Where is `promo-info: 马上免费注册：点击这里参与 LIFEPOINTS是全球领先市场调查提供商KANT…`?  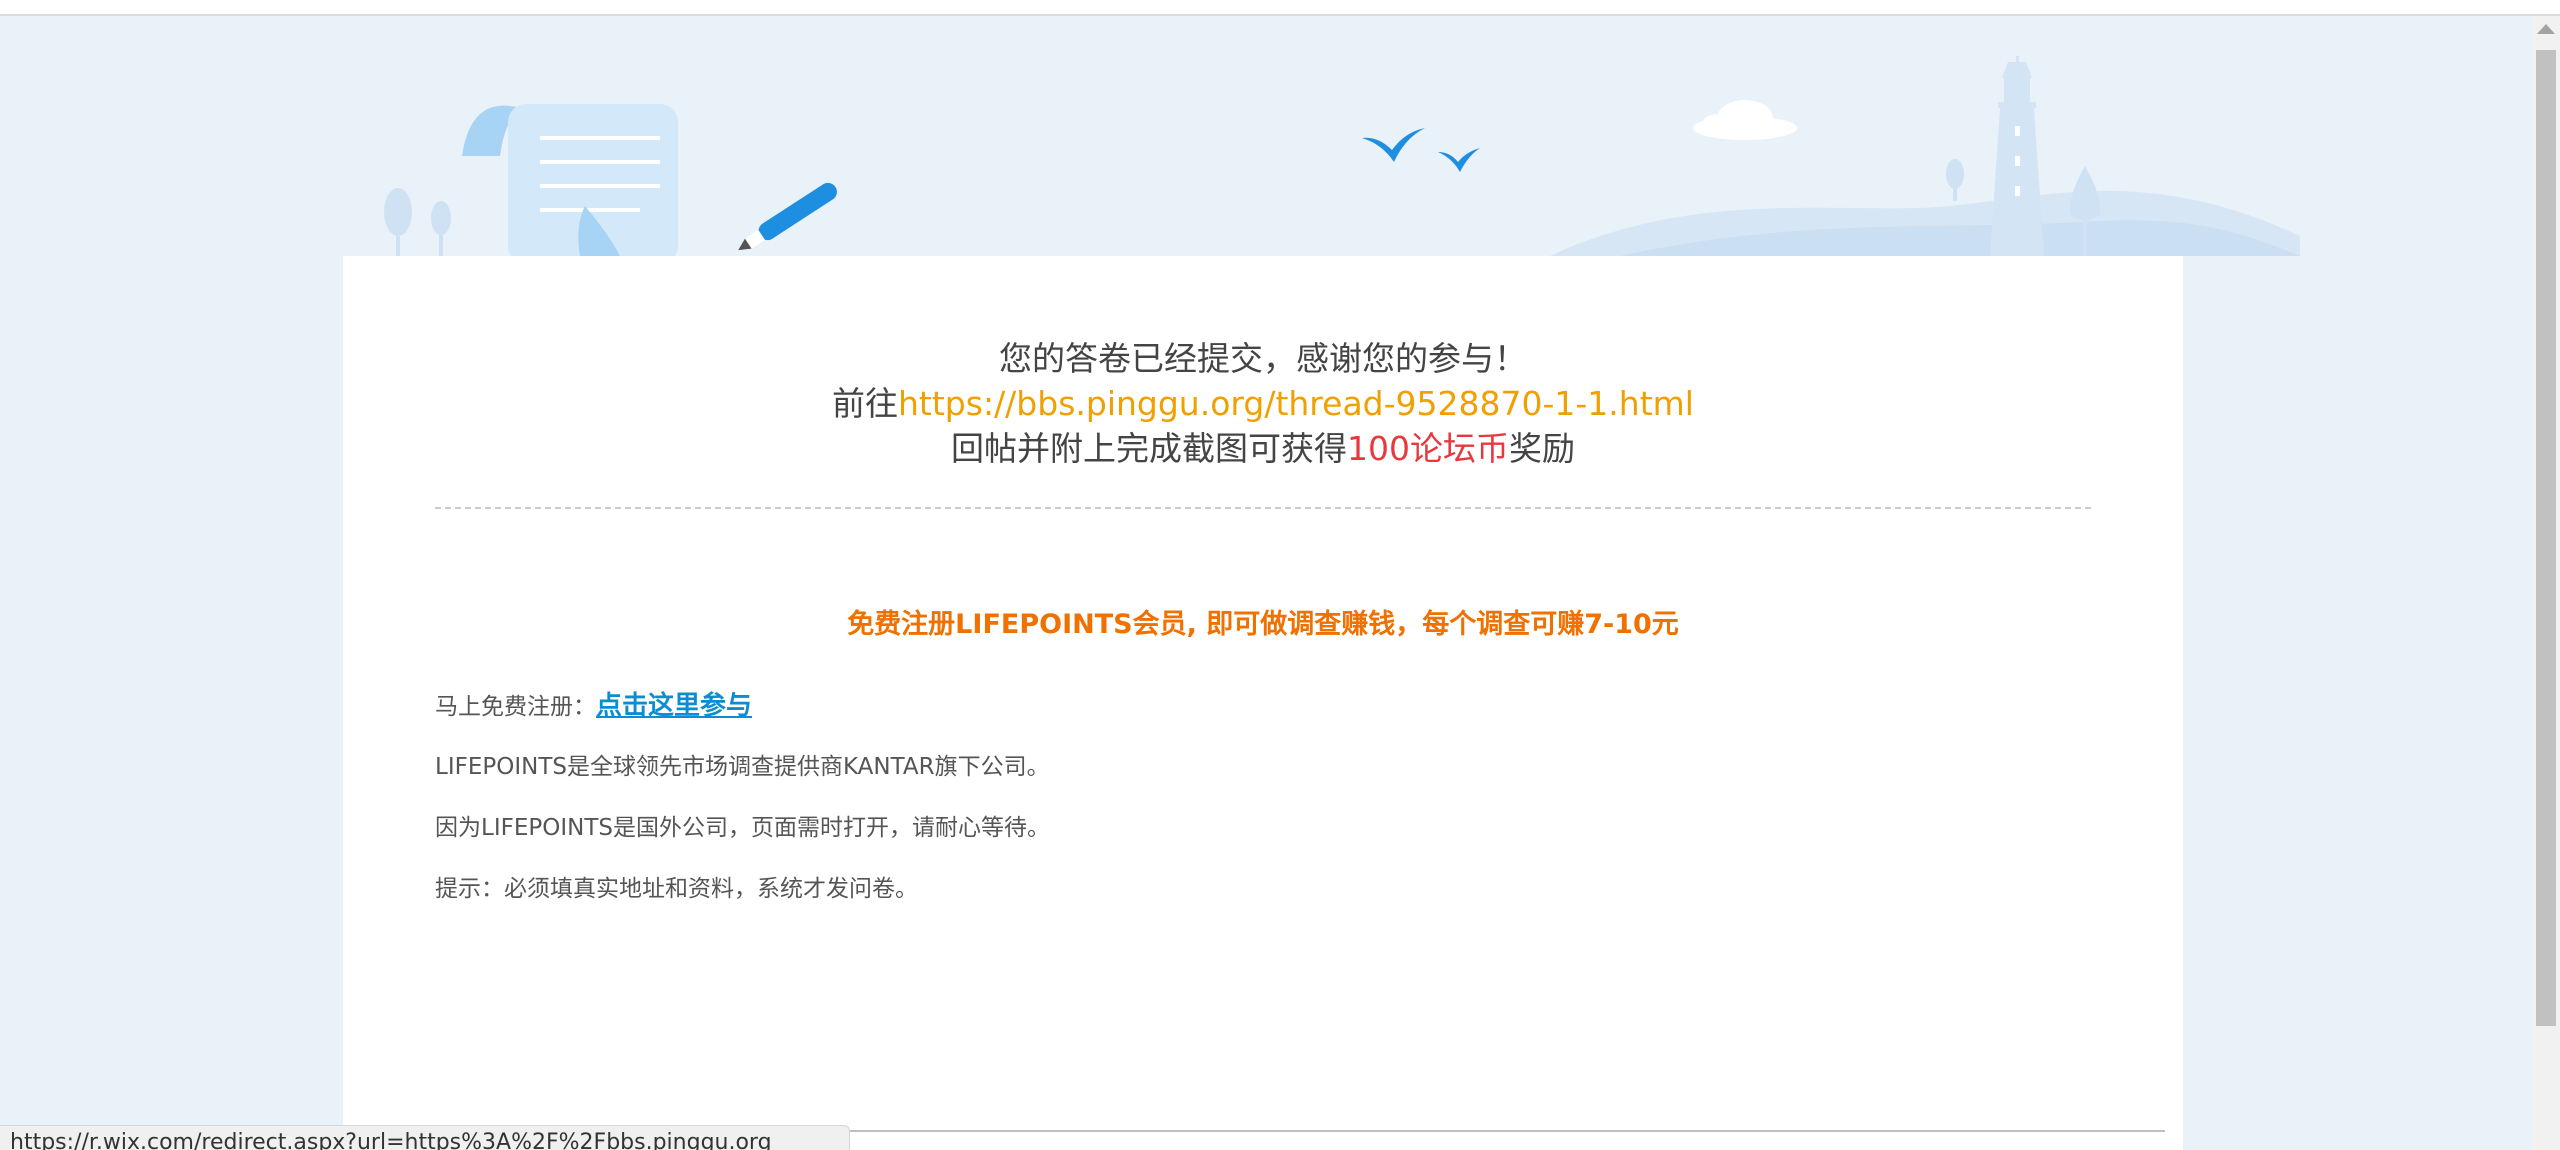 promo-info: 马上免费注册：点击这里参与 LIFEPOINTS是全球领先市场调查提供商KANT… is located at coordinates (1235, 808).